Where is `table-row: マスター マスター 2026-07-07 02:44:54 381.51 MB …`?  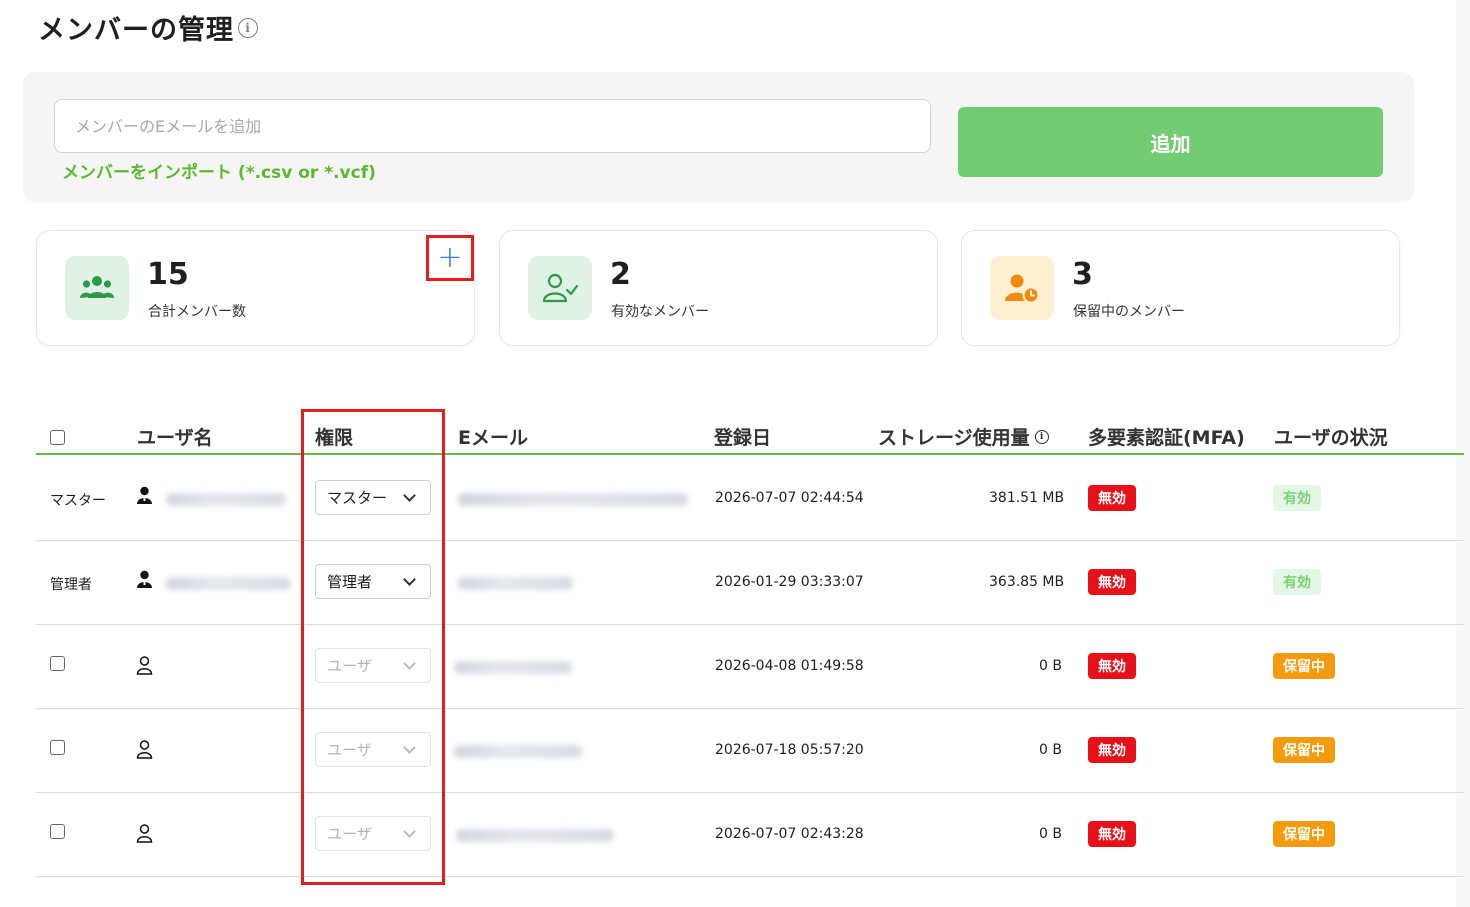 table-row: マスター マスター 2026-07-07 02:44:54 381.51 MB … is located at coordinates (750, 499).